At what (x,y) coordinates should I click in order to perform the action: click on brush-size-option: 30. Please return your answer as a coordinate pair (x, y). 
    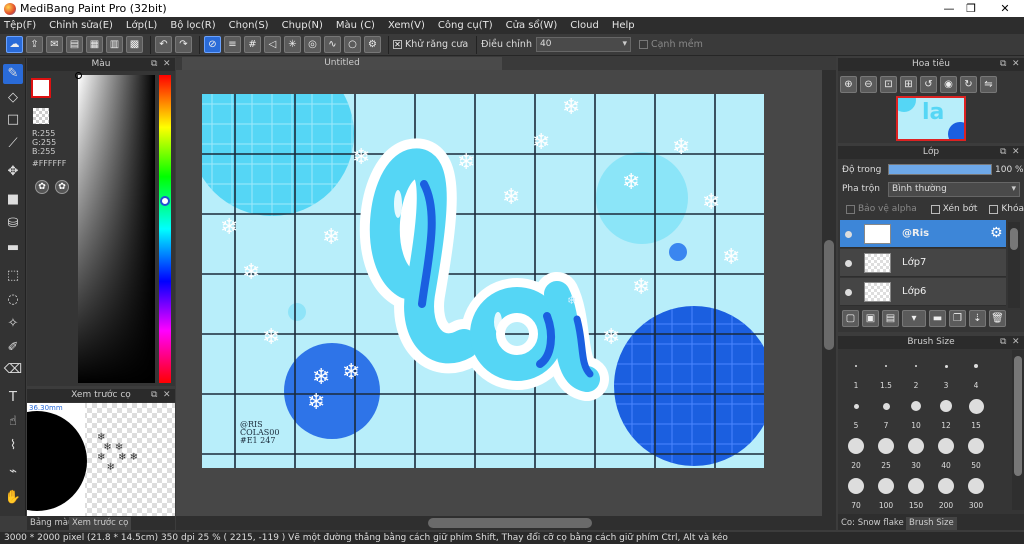
    Looking at the image, I should click on (916, 452).